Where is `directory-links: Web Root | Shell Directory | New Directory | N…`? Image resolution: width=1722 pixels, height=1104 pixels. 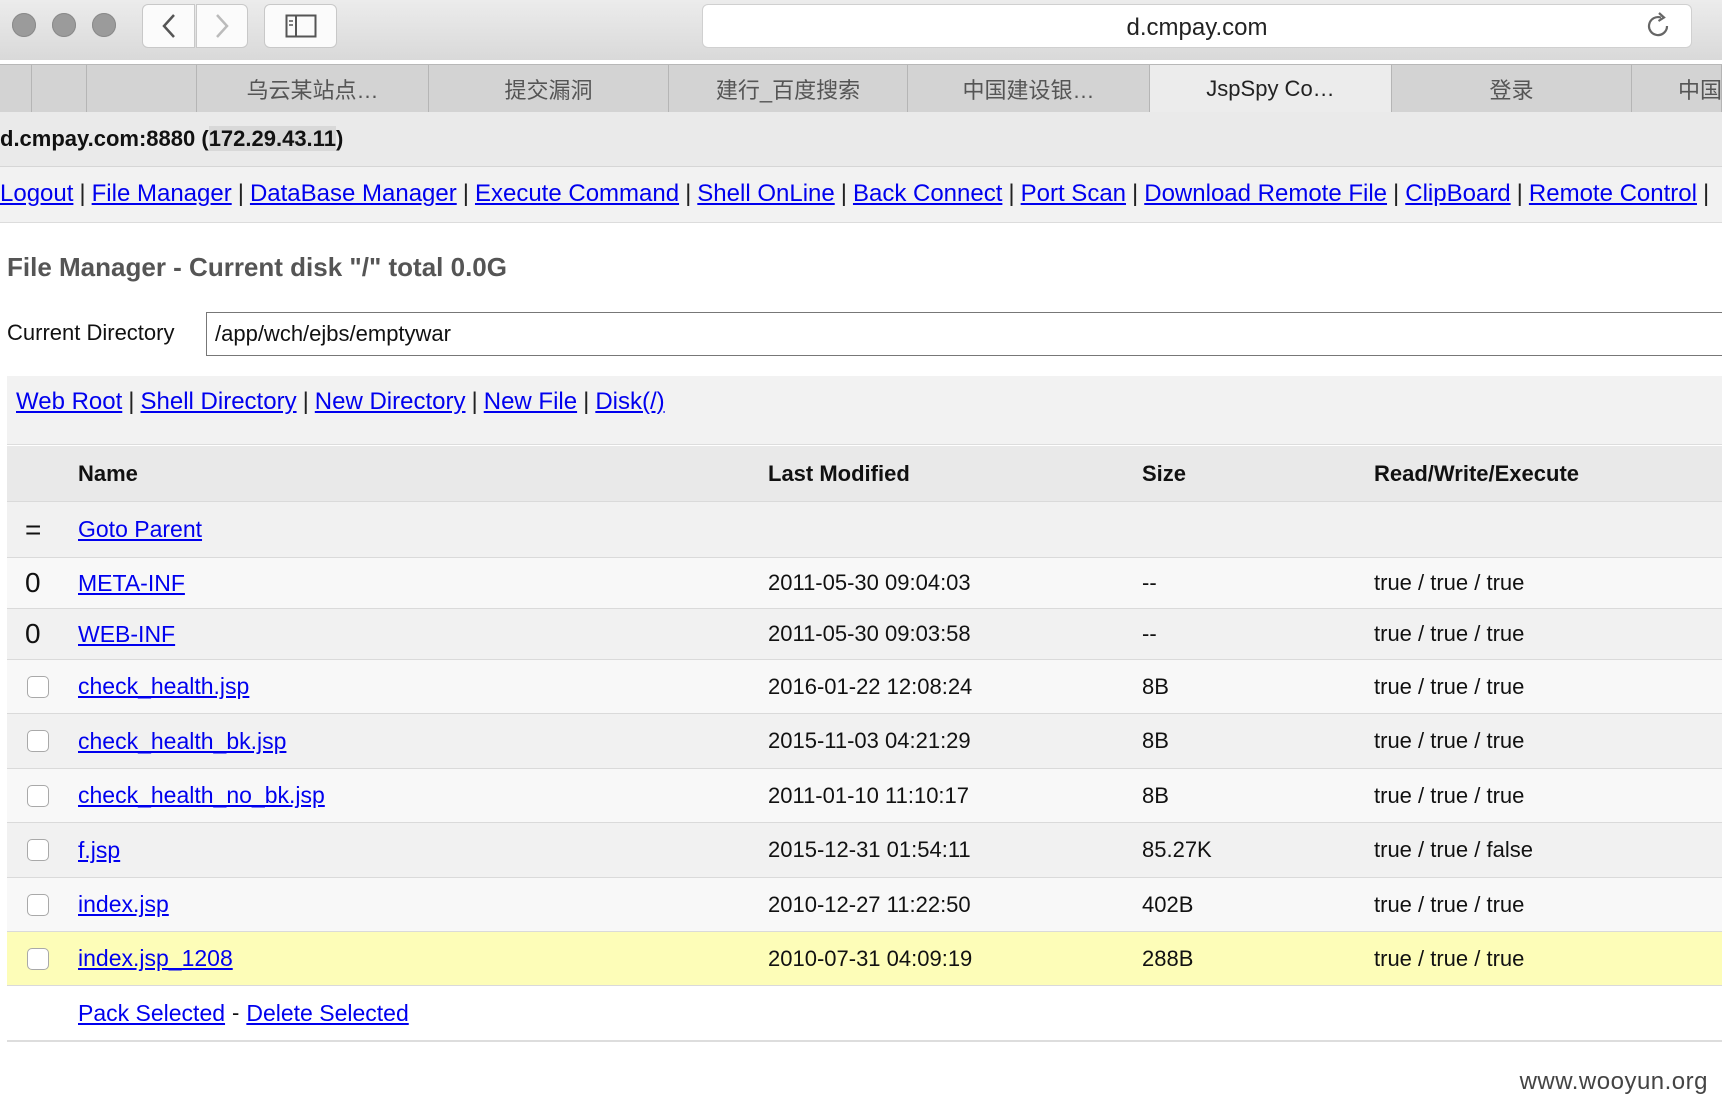 directory-links: Web Root | Shell Directory | New Directory | N… is located at coordinates (340, 402).